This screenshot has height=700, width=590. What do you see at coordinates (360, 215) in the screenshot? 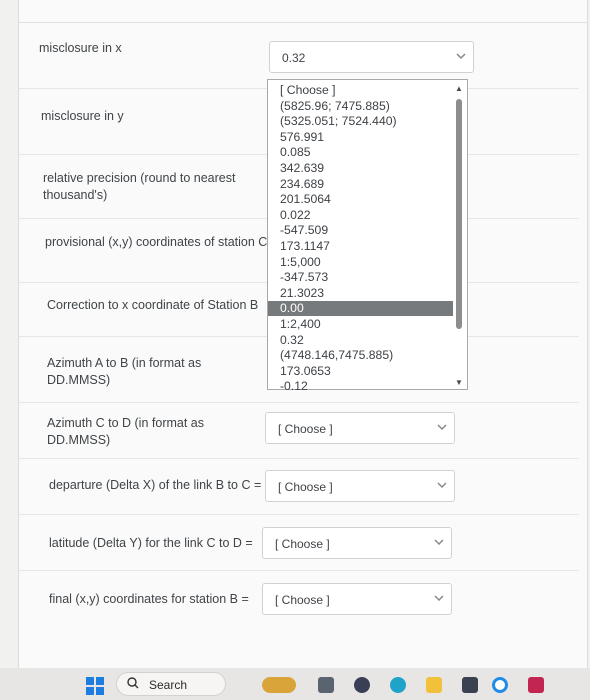
I see `dropdown-option: 0.022` at bounding box center [360, 215].